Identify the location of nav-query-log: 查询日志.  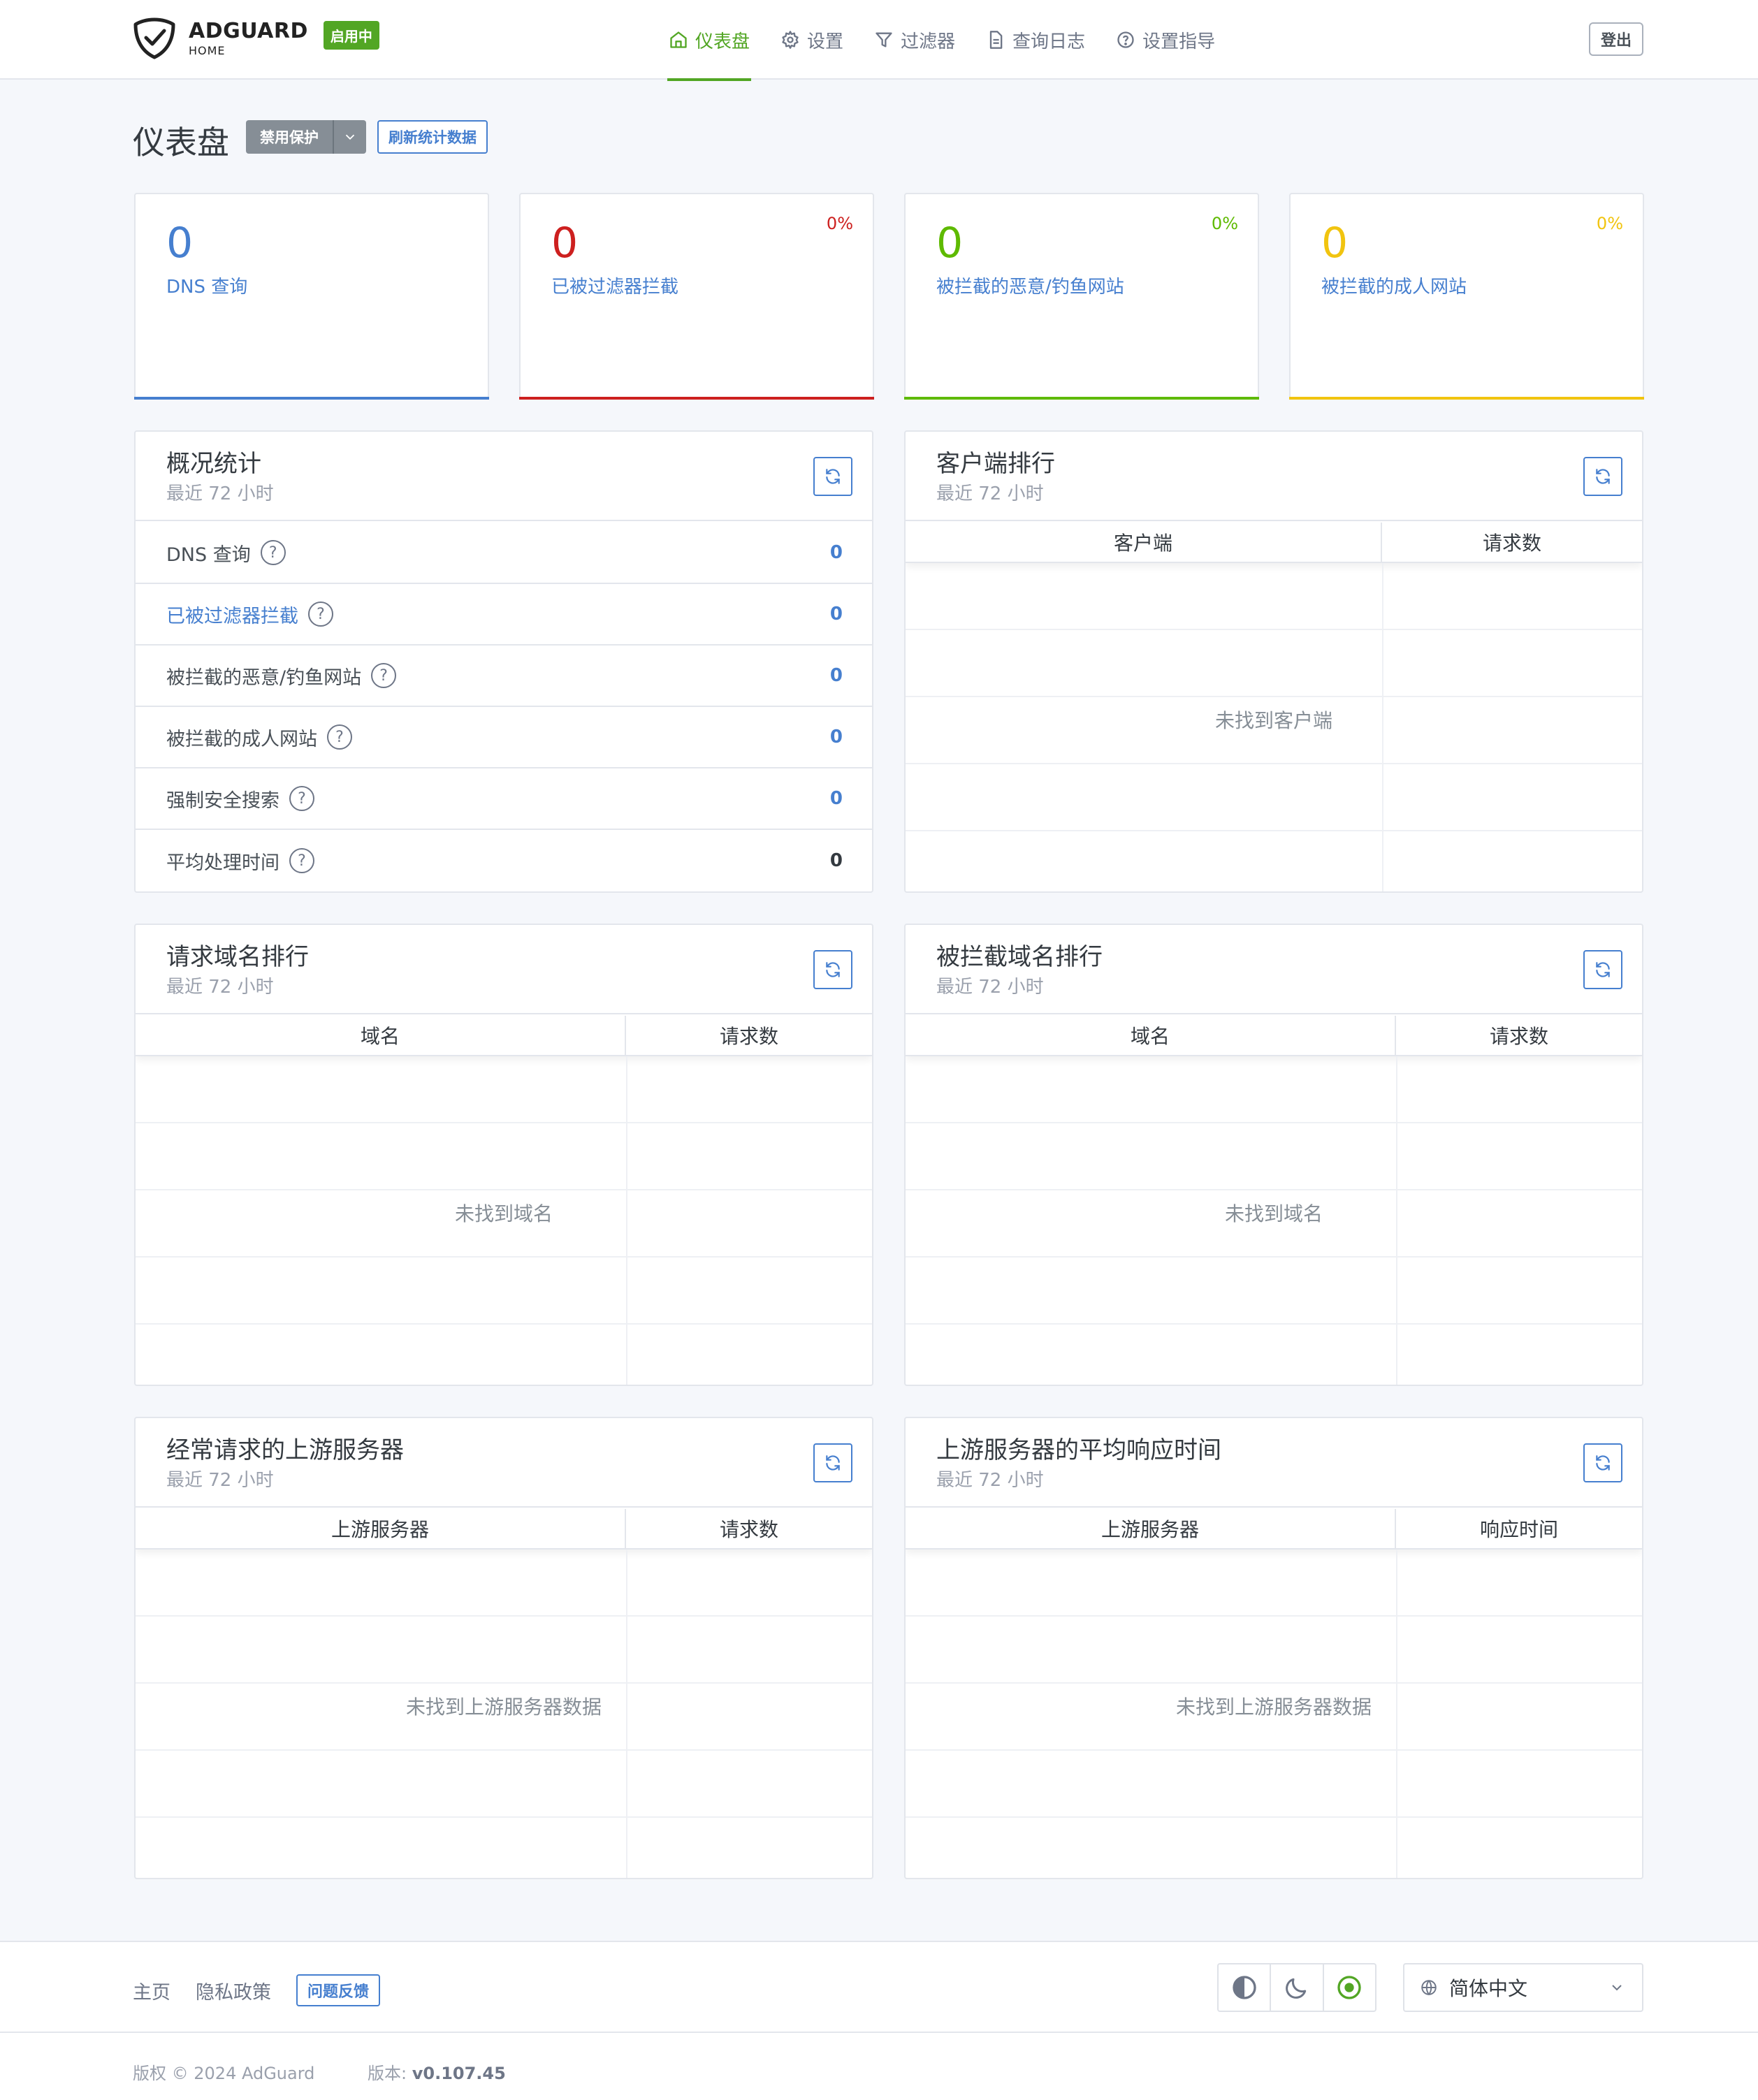
(1036, 40).